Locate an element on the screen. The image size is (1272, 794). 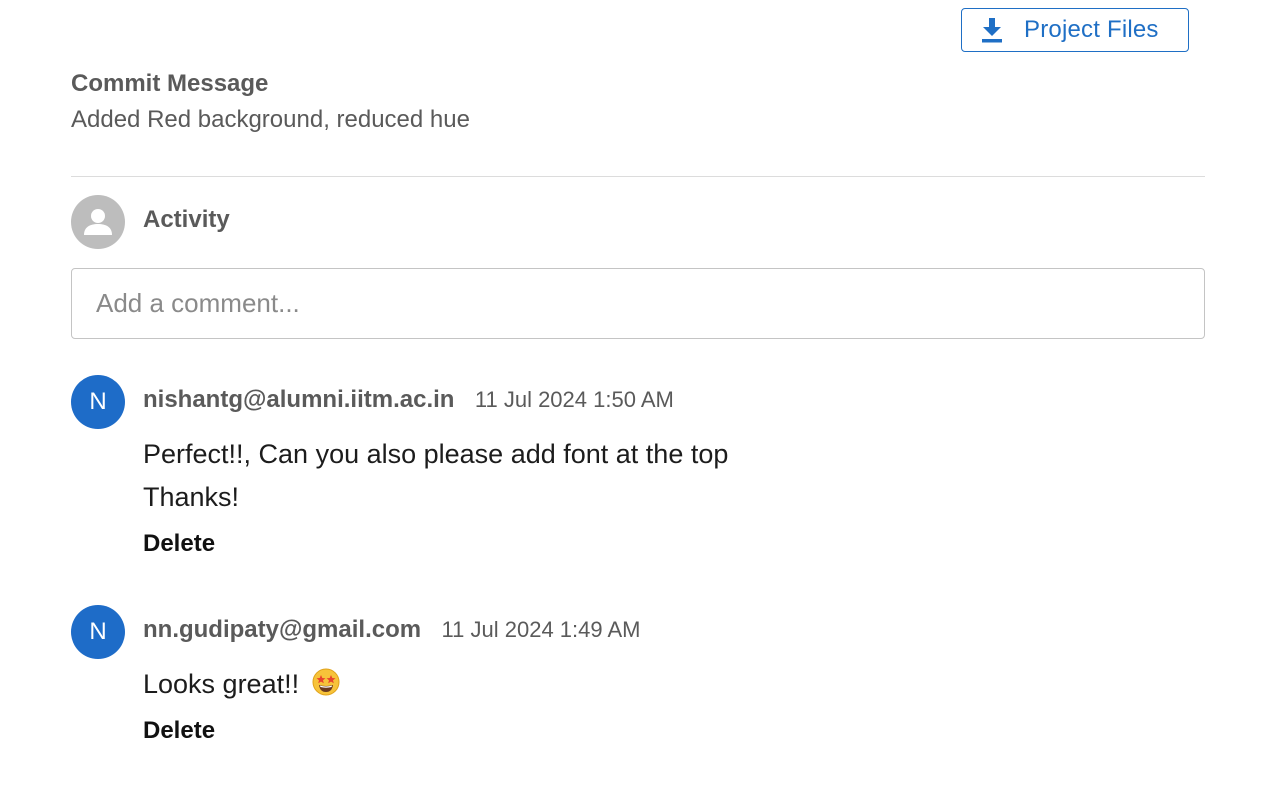
comment-timestamp: 11 Jul 2024 1:50 AM is located at coordinates (574, 399).